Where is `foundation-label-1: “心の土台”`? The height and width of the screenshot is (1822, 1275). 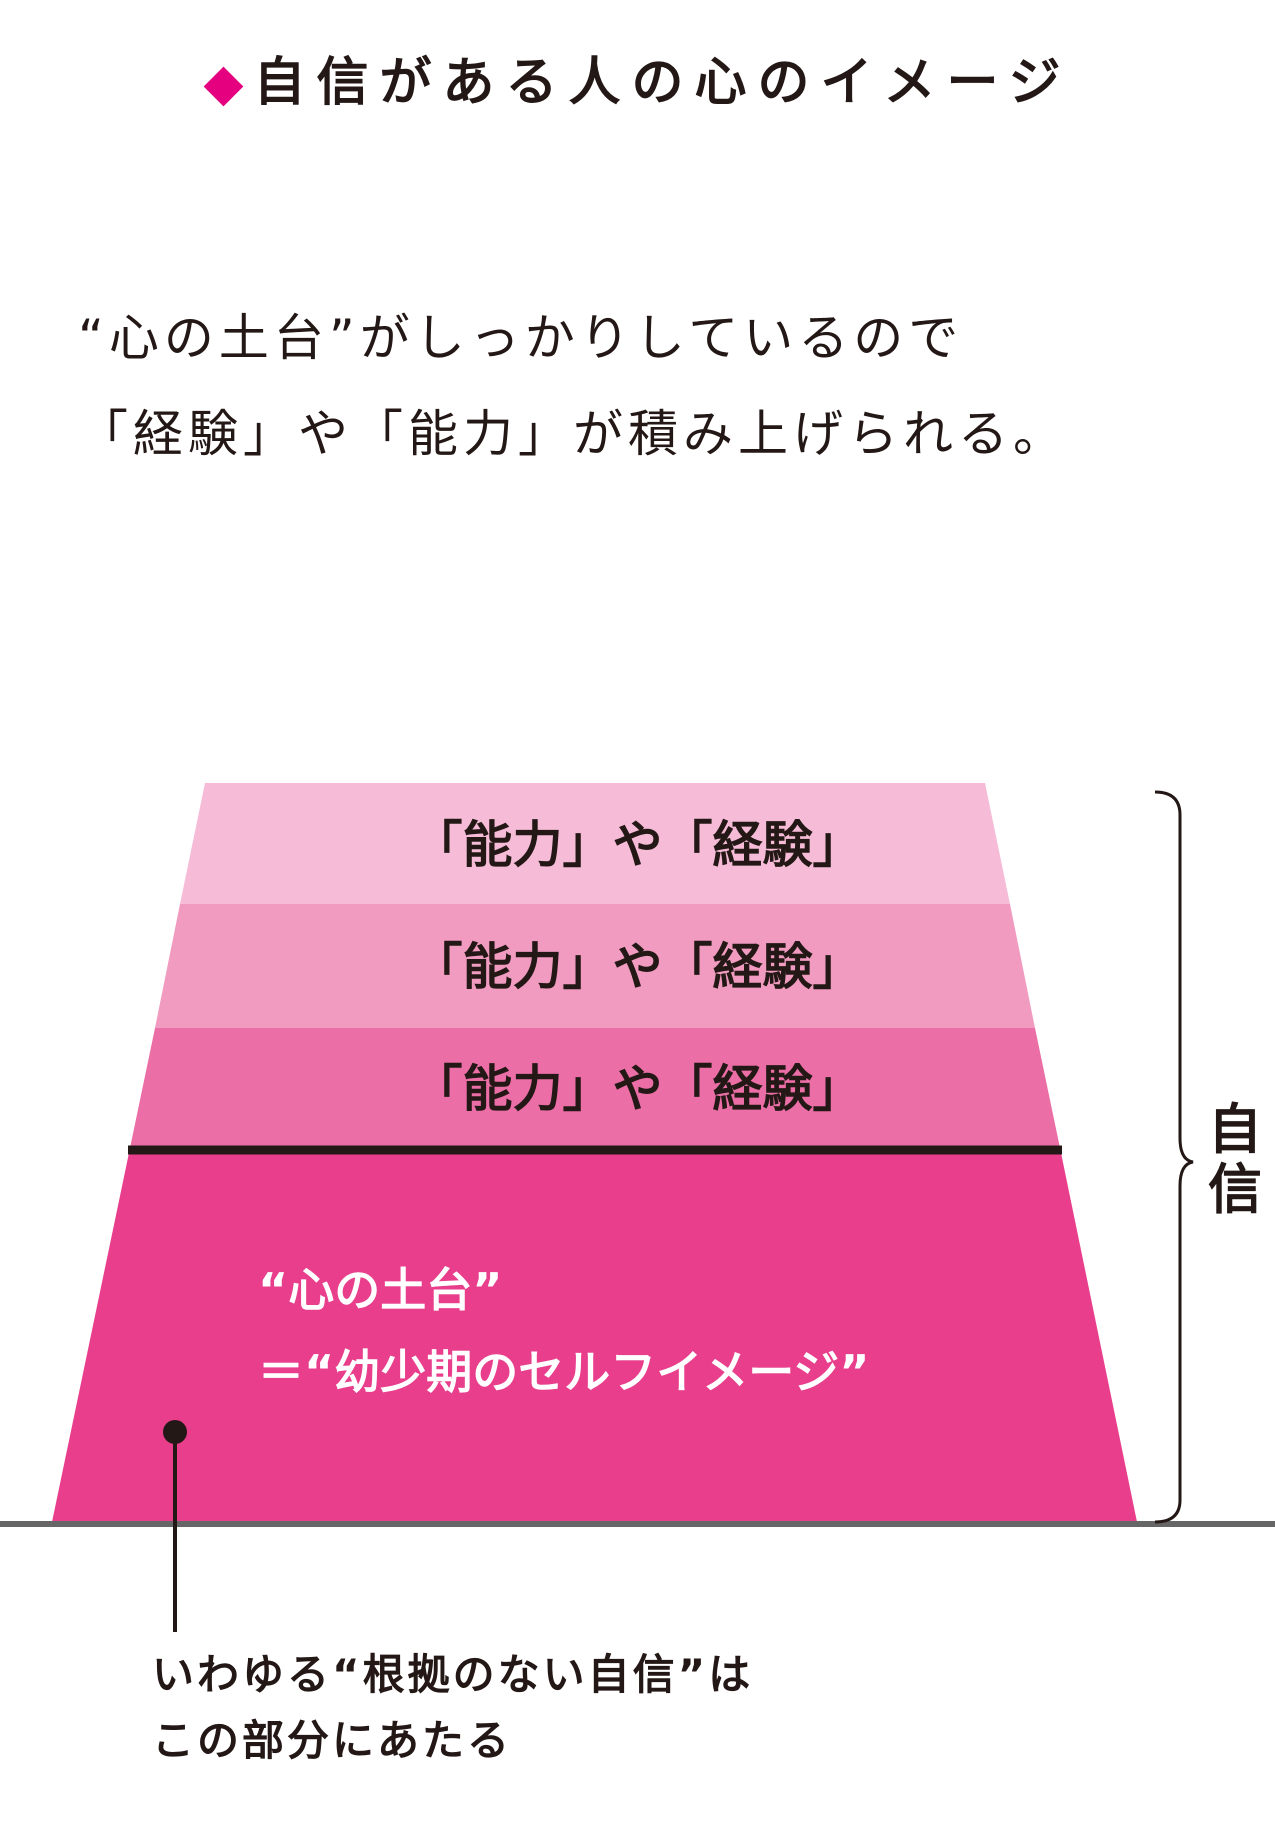
foundation-label-1: “心の土台” is located at coordinates (380, 1290).